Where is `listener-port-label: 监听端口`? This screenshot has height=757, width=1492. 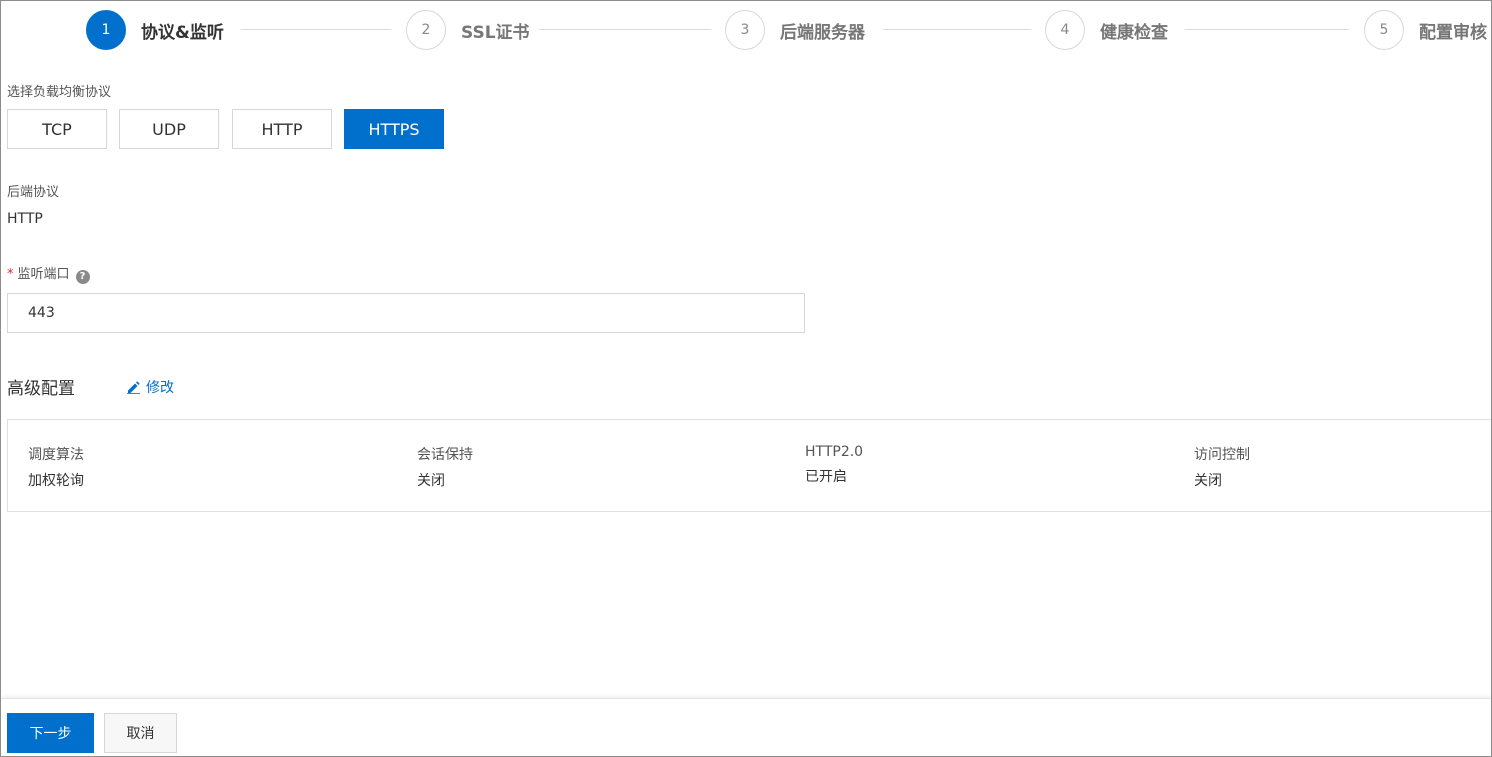 listener-port-label: 监听端口 is located at coordinates (43, 274).